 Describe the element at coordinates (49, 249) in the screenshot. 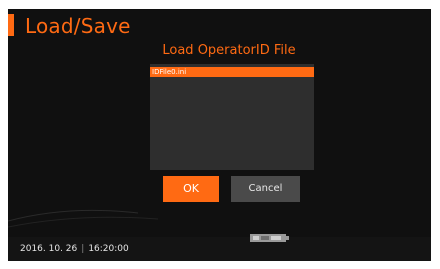

I see `date-text: 2016. 10. 26` at that location.